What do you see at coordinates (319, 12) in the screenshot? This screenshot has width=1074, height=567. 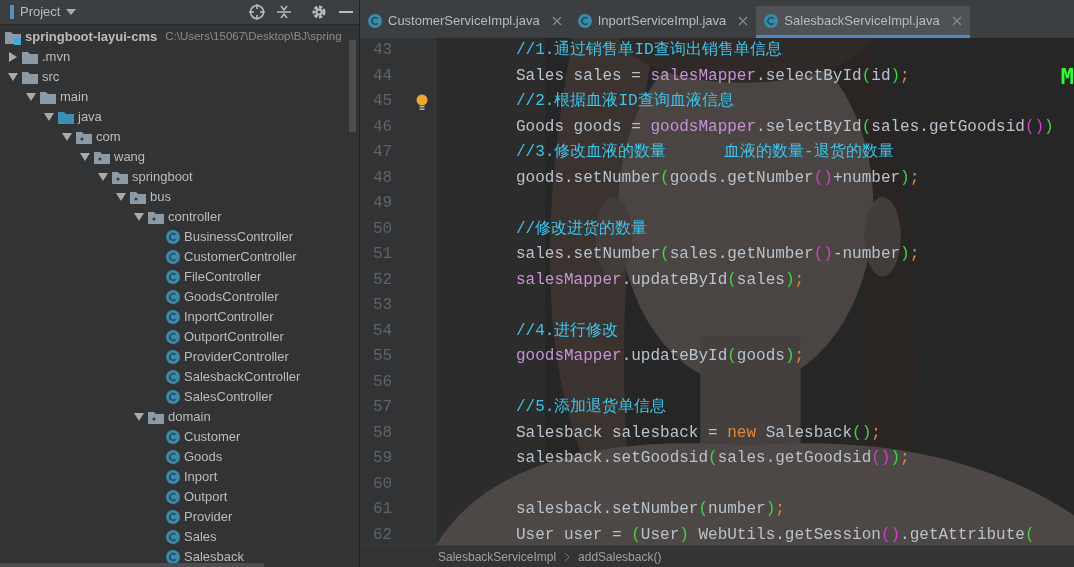 I see `settings-icon` at bounding box center [319, 12].